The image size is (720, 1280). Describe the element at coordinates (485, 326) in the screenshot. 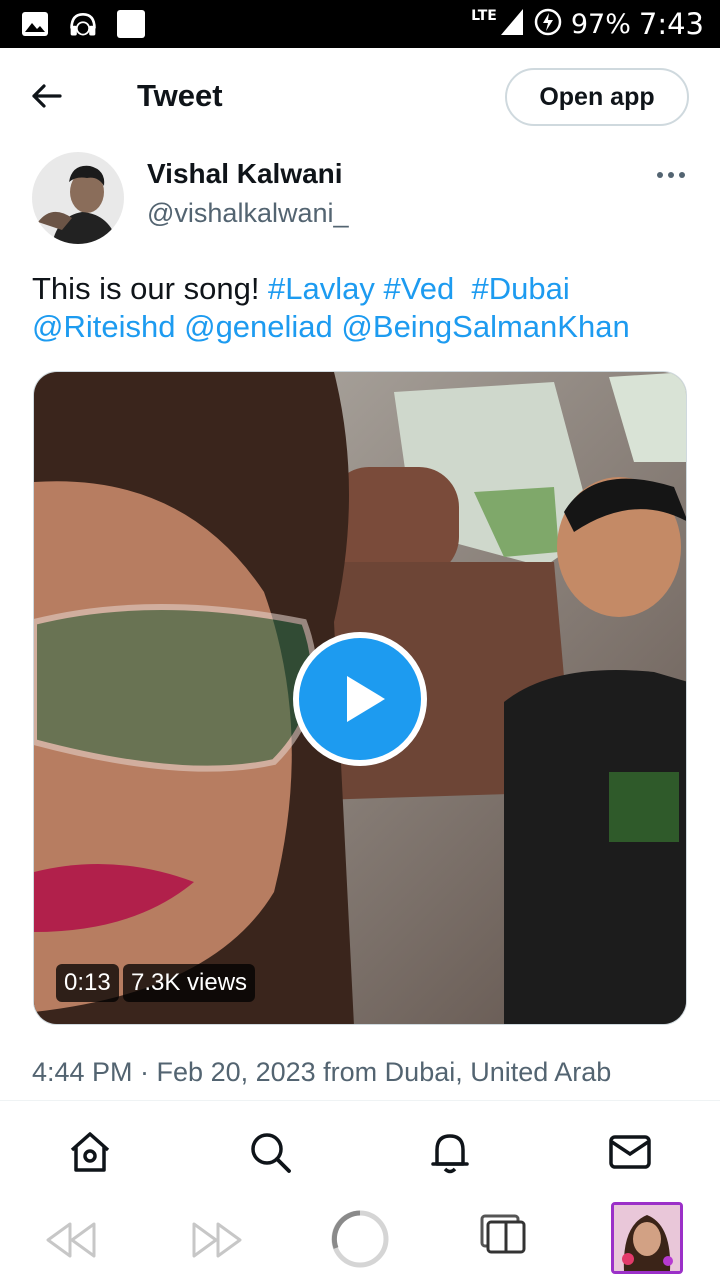

I see `mention-link: @BeingSalmanKhan` at that location.